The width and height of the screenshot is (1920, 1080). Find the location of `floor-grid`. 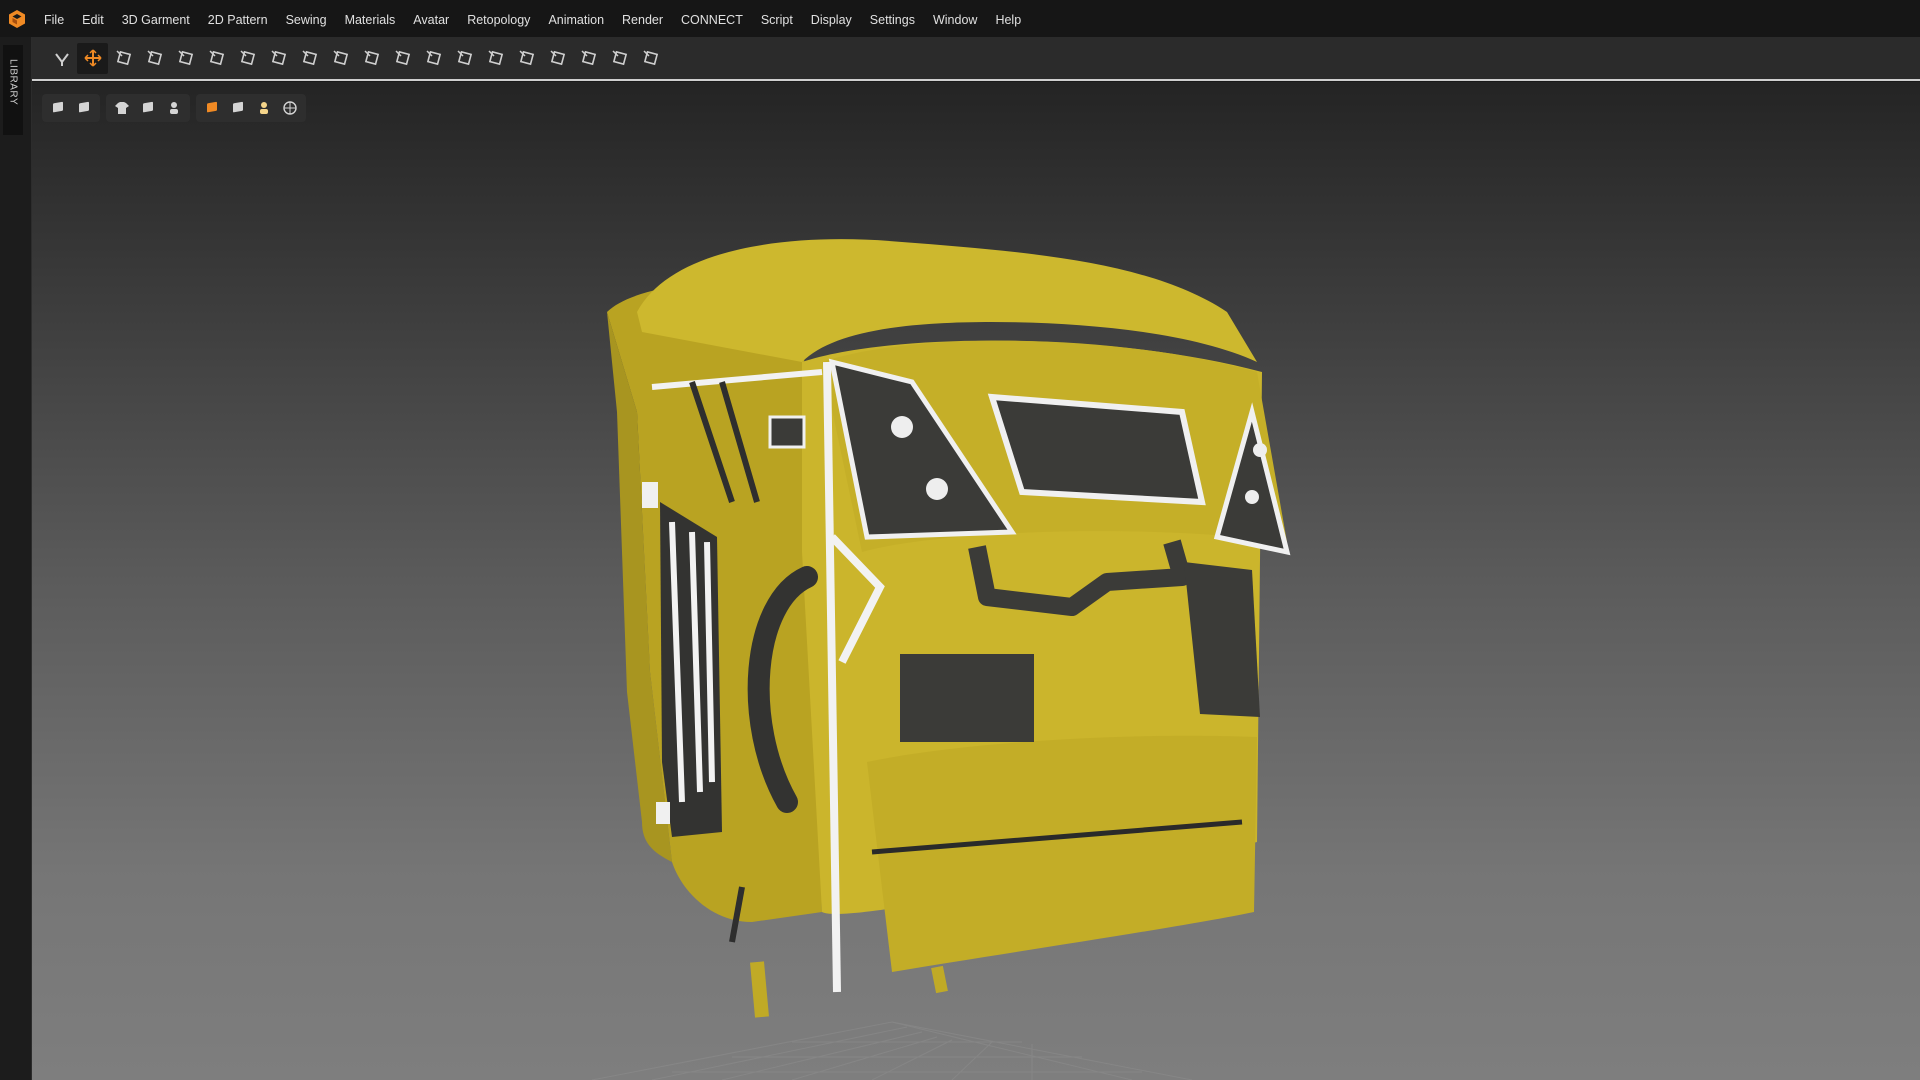

floor-grid is located at coordinates (892, 1050).